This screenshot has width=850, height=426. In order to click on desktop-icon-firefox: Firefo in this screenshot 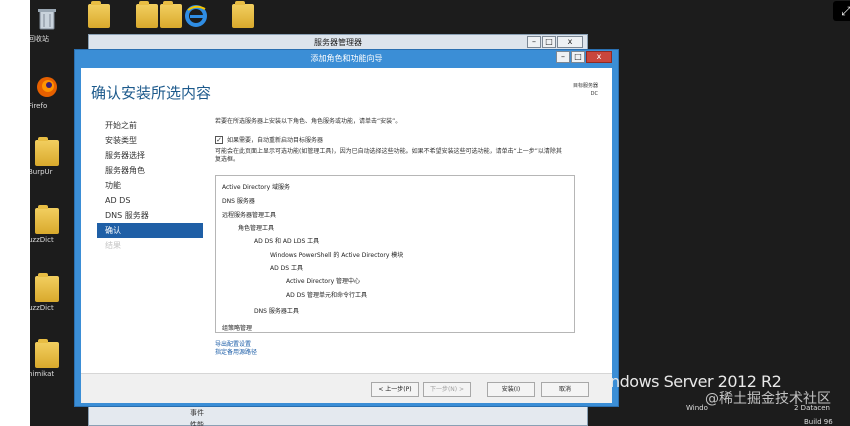, I will do `click(47, 96)`.